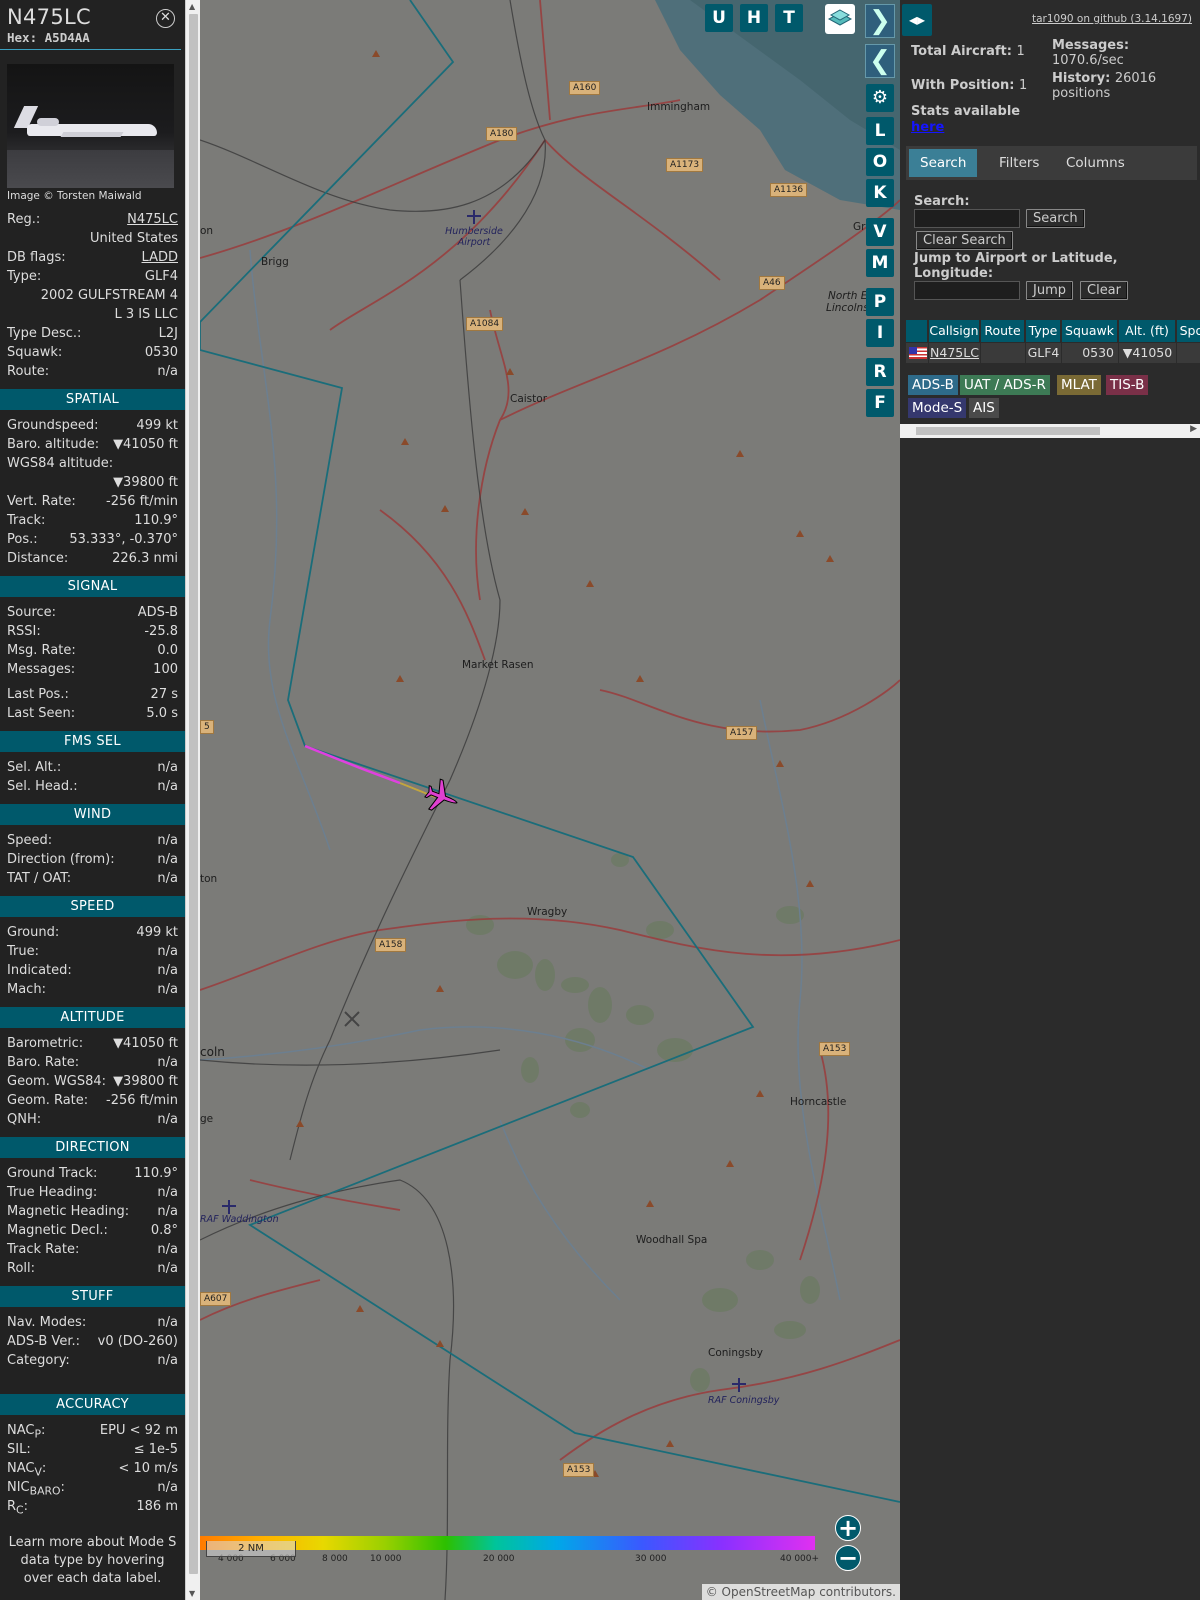 The image size is (1200, 1600). Describe the element at coordinates (848, 1558) in the screenshot. I see `zoom-out-icon: −` at that location.